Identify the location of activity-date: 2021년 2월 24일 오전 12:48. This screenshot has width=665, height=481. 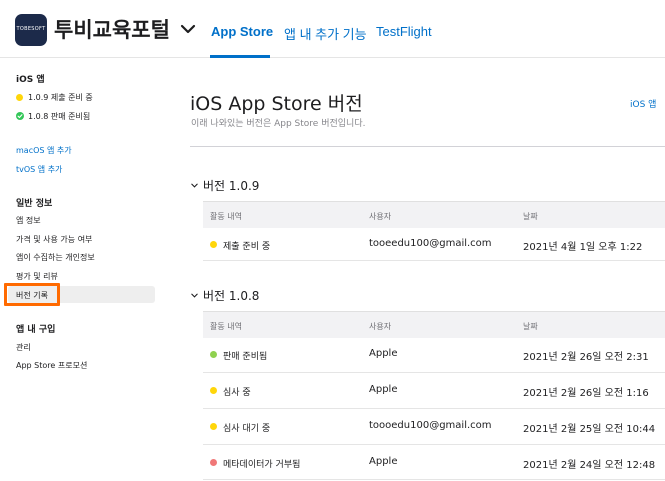
(589, 465).